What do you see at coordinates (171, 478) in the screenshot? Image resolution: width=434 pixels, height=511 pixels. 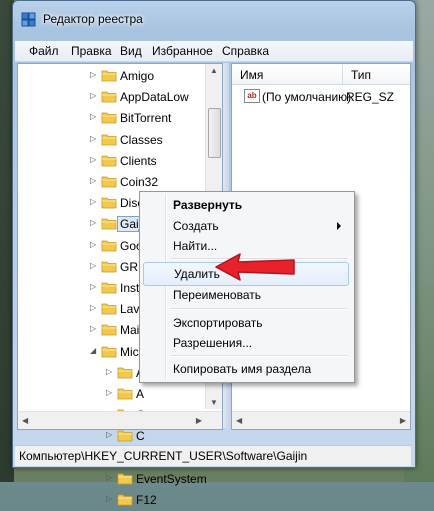 I see `tree-item-label: EventSystem` at bounding box center [171, 478].